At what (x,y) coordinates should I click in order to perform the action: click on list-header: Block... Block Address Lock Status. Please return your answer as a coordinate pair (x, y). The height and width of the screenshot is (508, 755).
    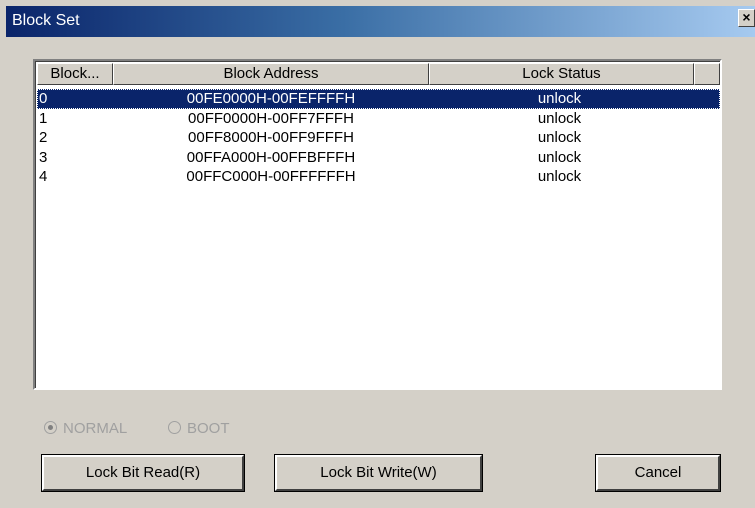
    Looking at the image, I should click on (378, 74).